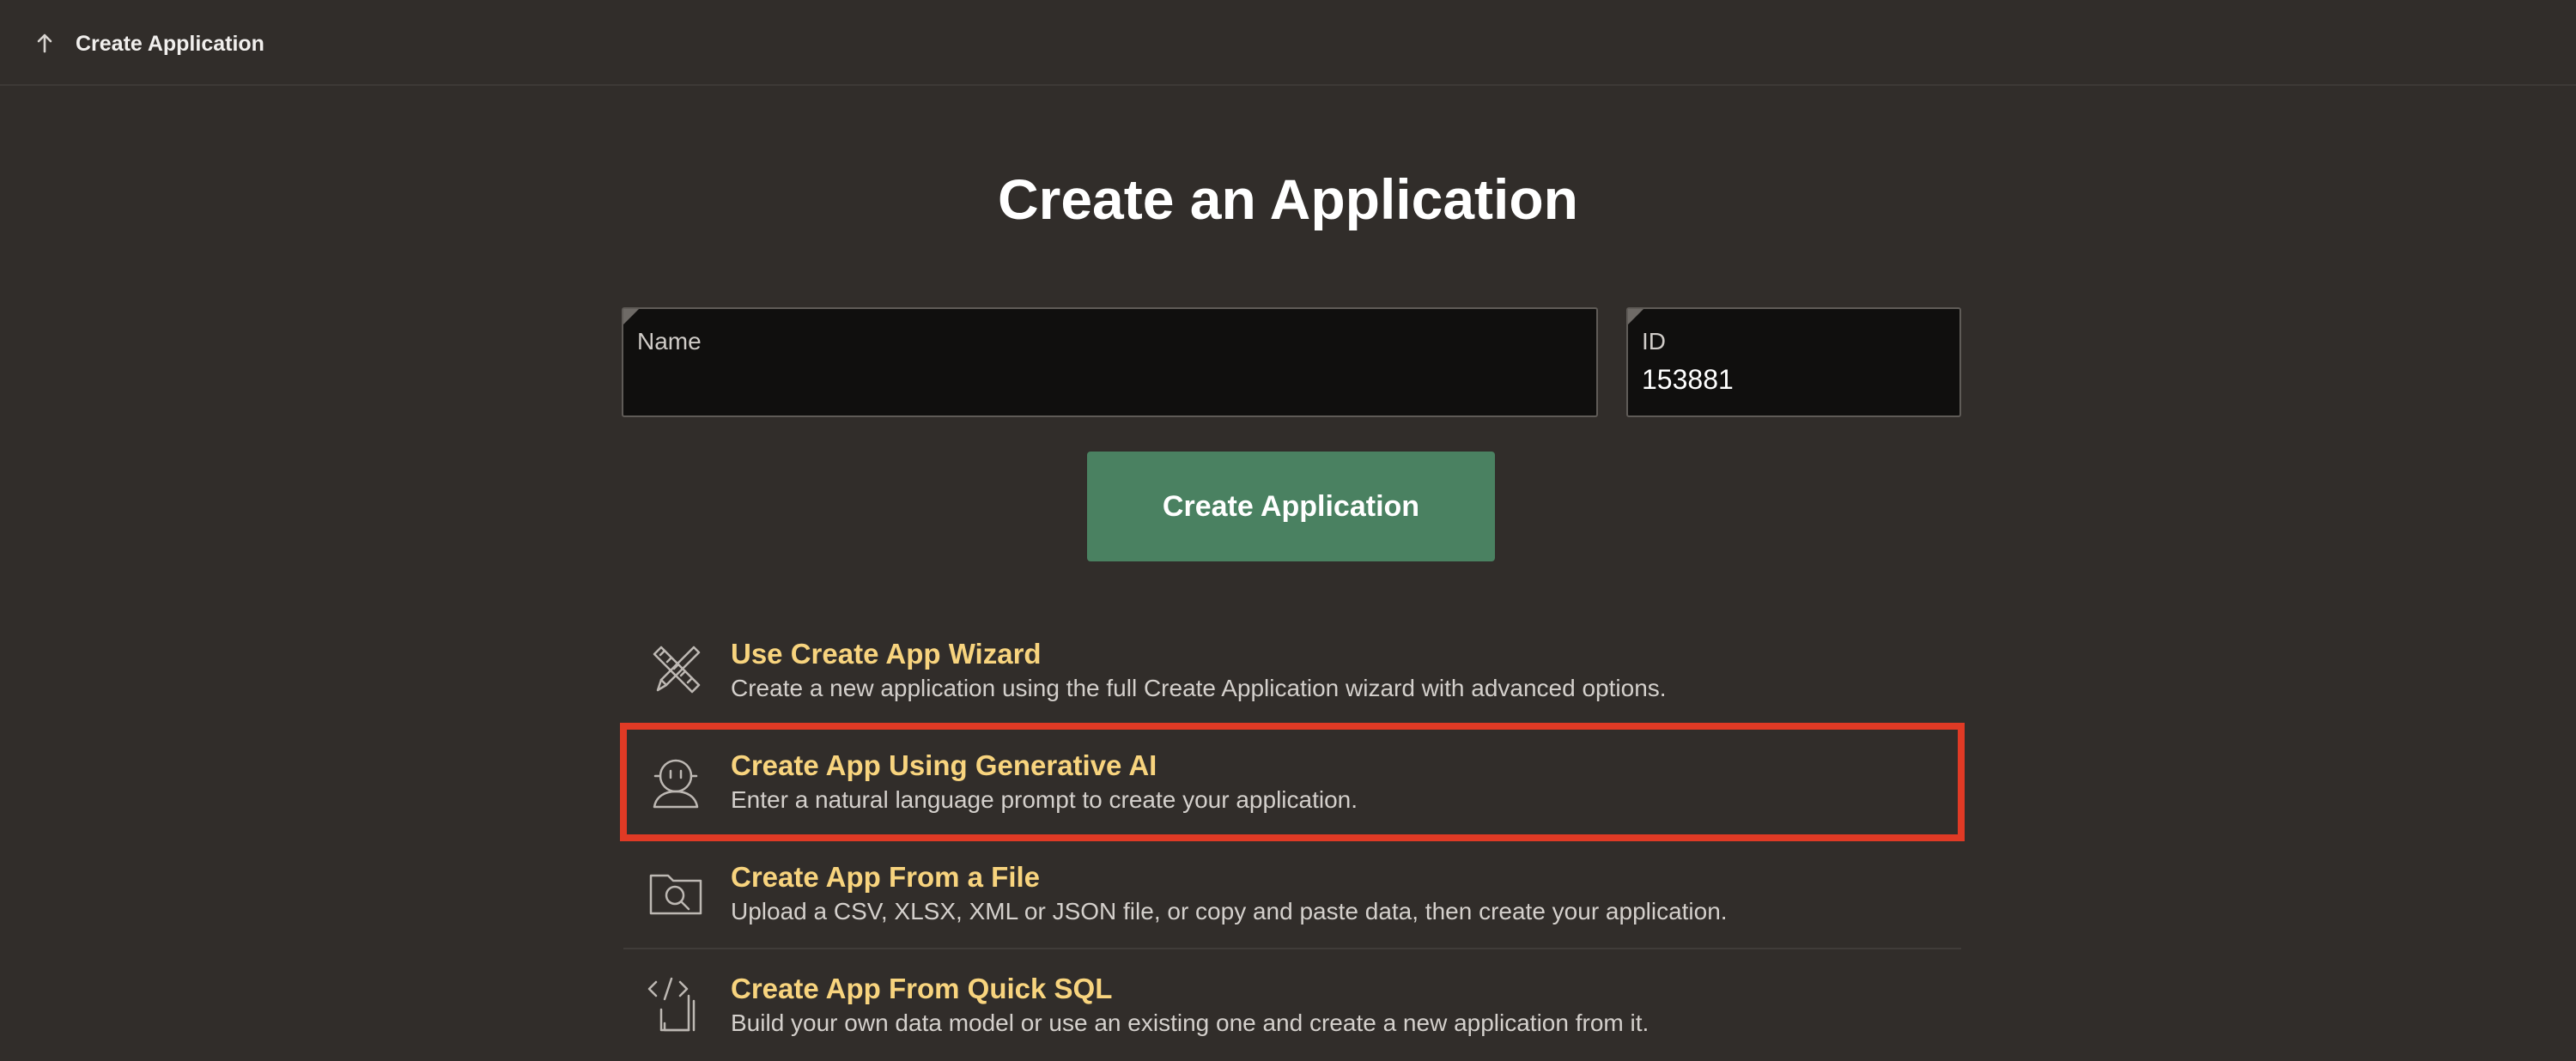 The image size is (2576, 1061). Describe the element at coordinates (676, 894) in the screenshot. I see `folder-search-icon` at that location.